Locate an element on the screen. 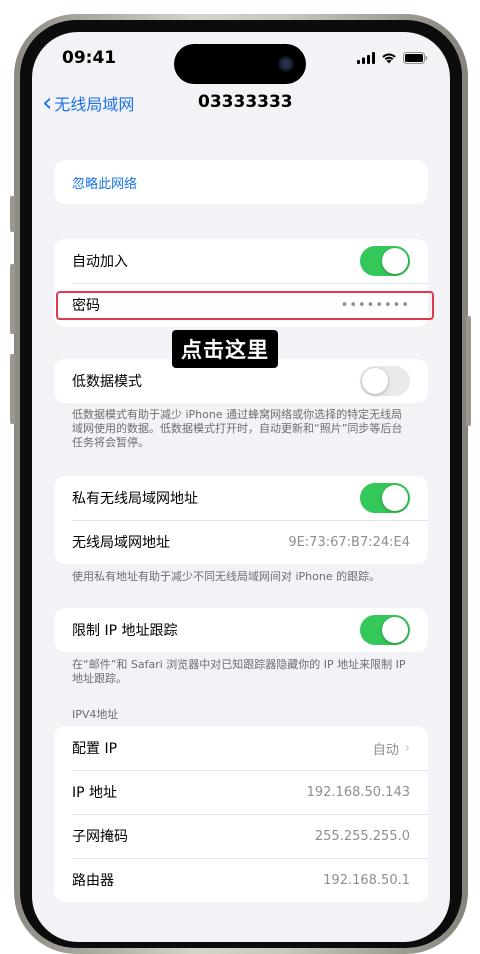  configure-ip-label: 配置 IP is located at coordinates (95, 749).